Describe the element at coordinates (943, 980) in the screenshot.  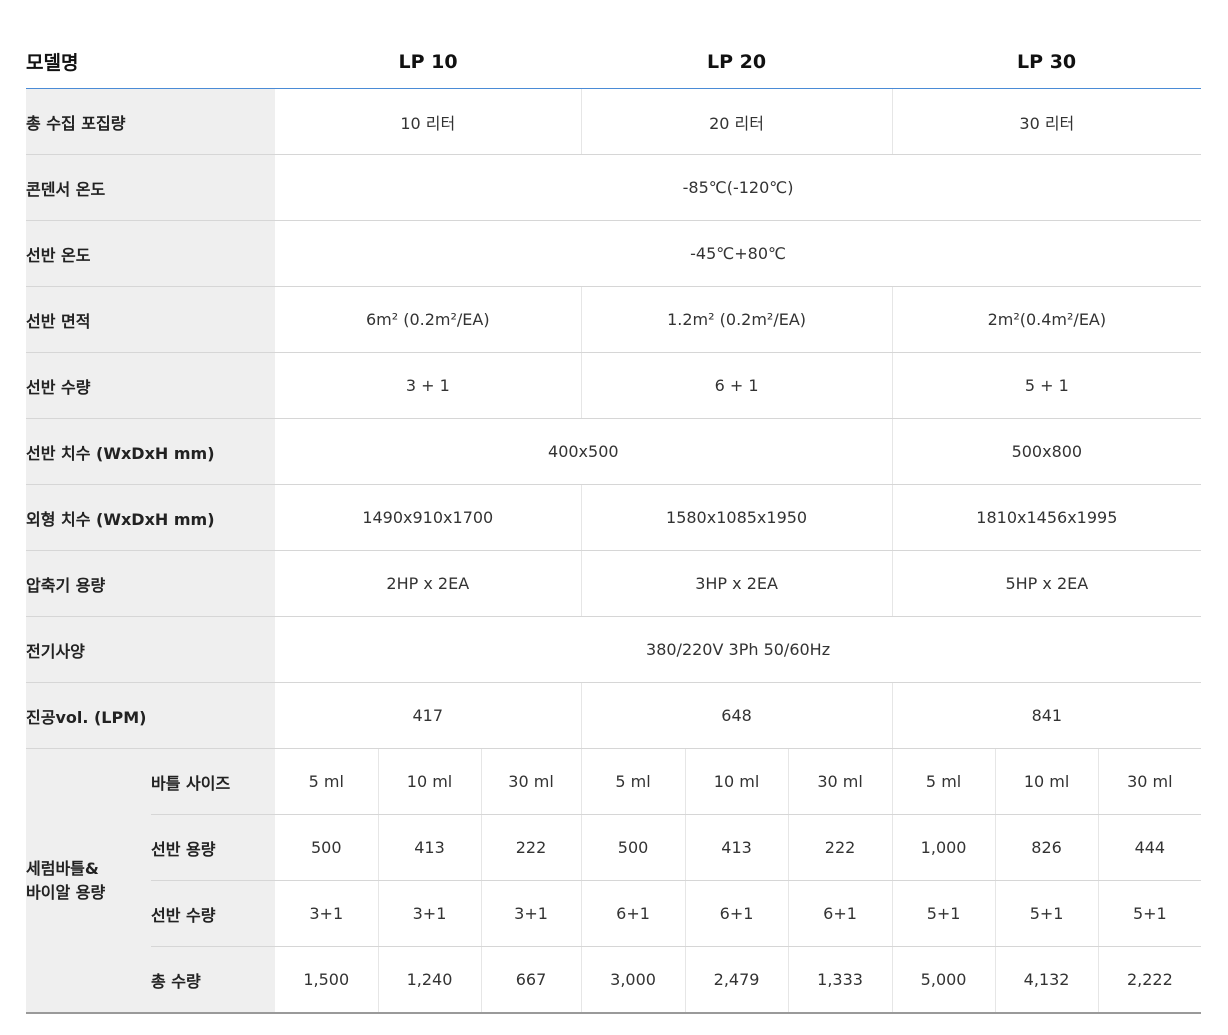
I see `total-count-cell: 5,000` at that location.